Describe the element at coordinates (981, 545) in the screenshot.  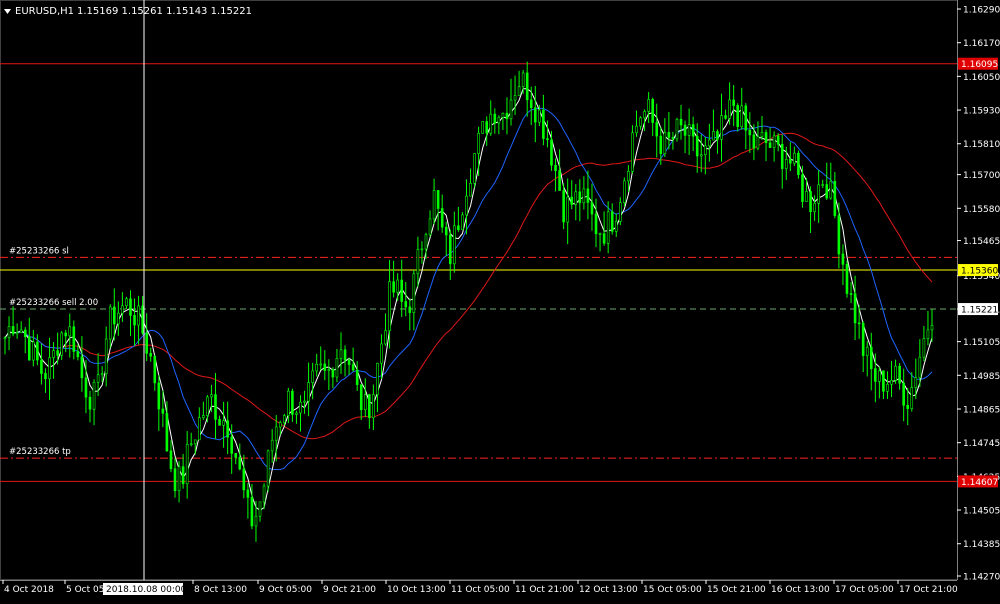
I see `price-tick-label: 1.14385` at that location.